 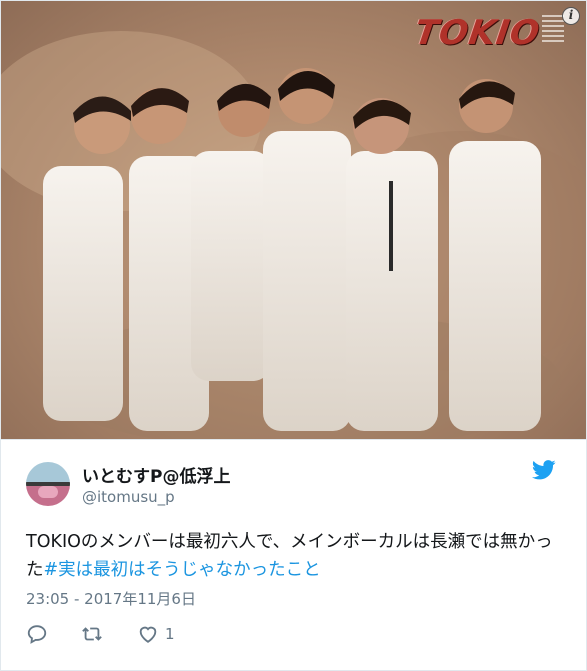 I want to click on heart-icon, so click(x=148, y=635).